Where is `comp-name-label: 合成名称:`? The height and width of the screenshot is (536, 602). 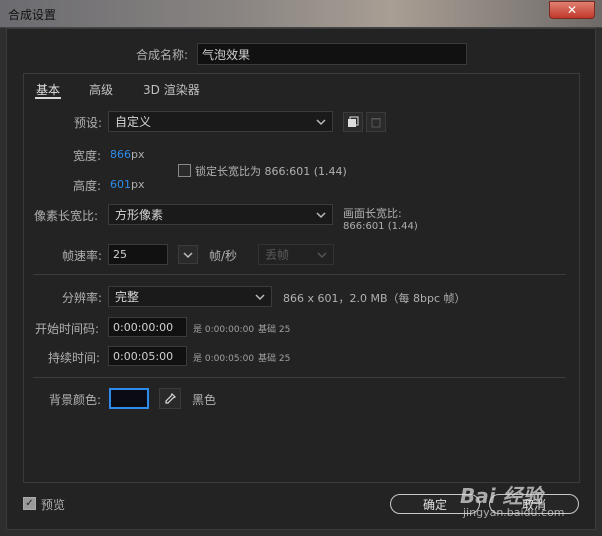
comp-name-label: 合成名称: is located at coordinates (162, 55).